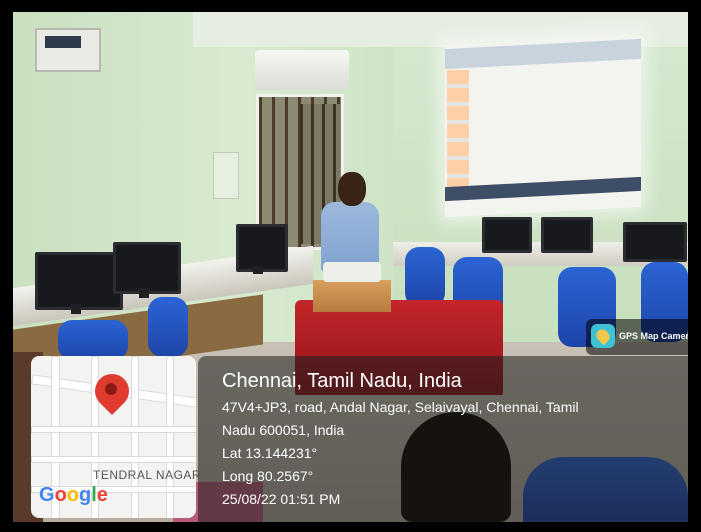  What do you see at coordinates (68, 50) in the screenshot?
I see `electric-meter` at bounding box center [68, 50].